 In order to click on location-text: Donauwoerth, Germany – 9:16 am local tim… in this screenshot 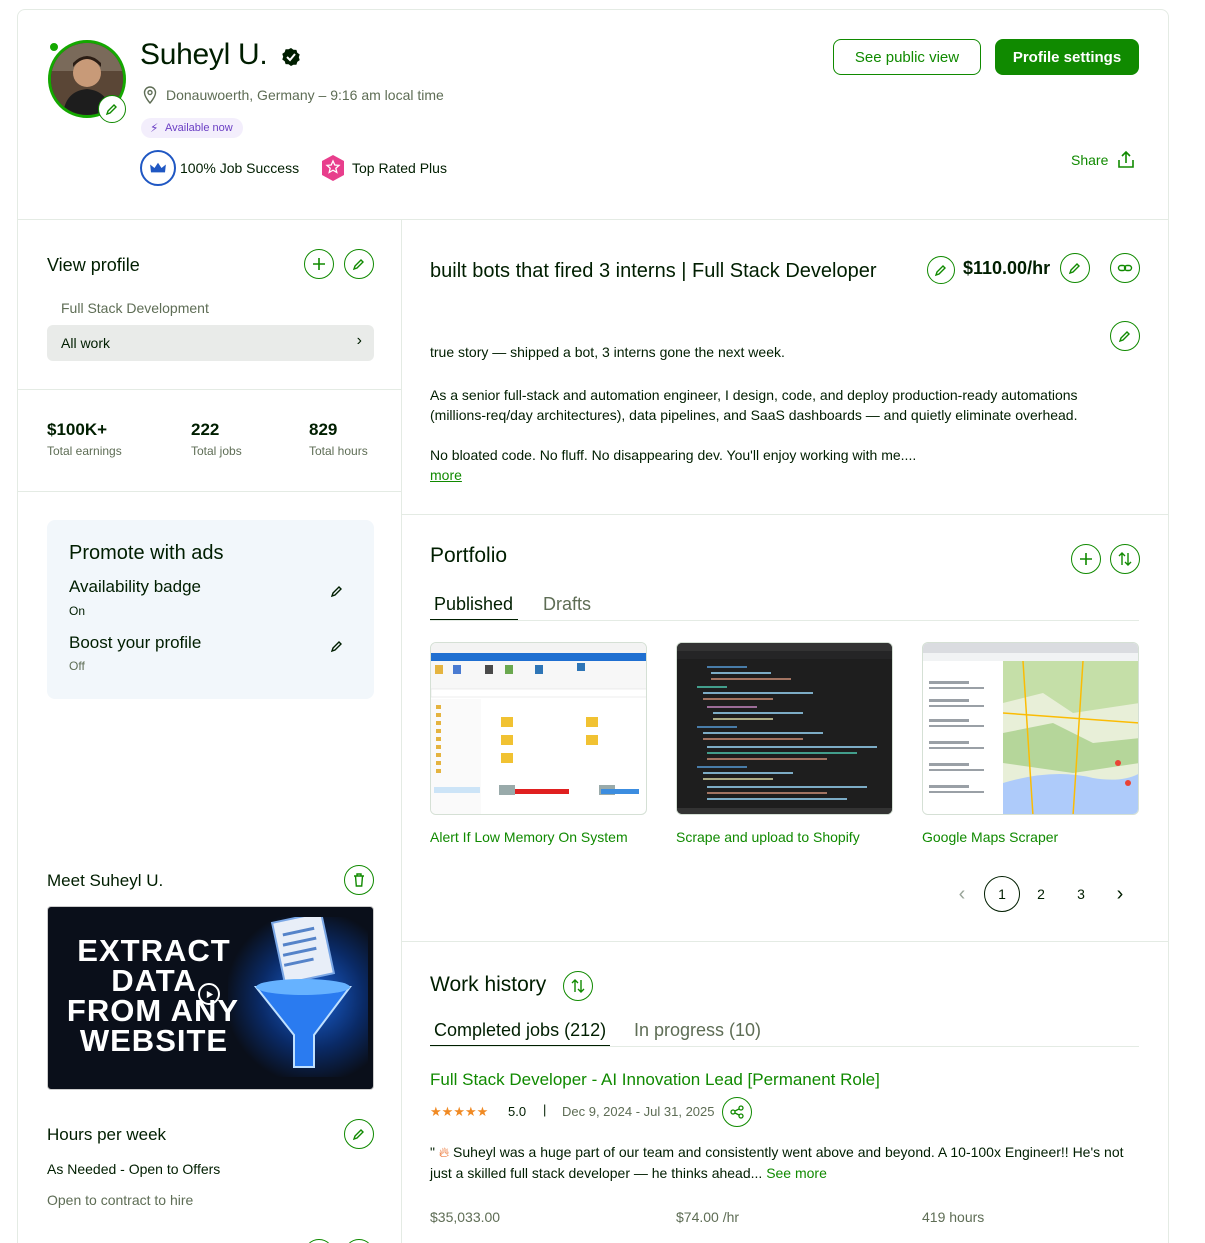, I will do `click(305, 95)`.